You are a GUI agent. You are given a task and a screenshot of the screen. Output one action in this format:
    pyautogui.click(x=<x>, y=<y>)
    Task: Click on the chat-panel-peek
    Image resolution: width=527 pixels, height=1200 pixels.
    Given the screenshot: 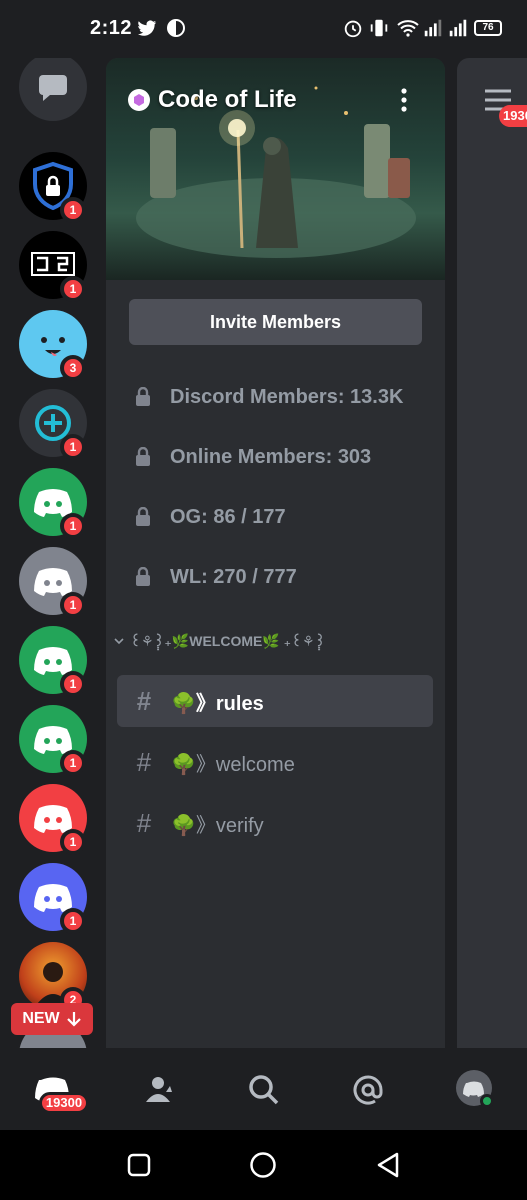 What is the action you would take?
    pyautogui.click(x=492, y=553)
    